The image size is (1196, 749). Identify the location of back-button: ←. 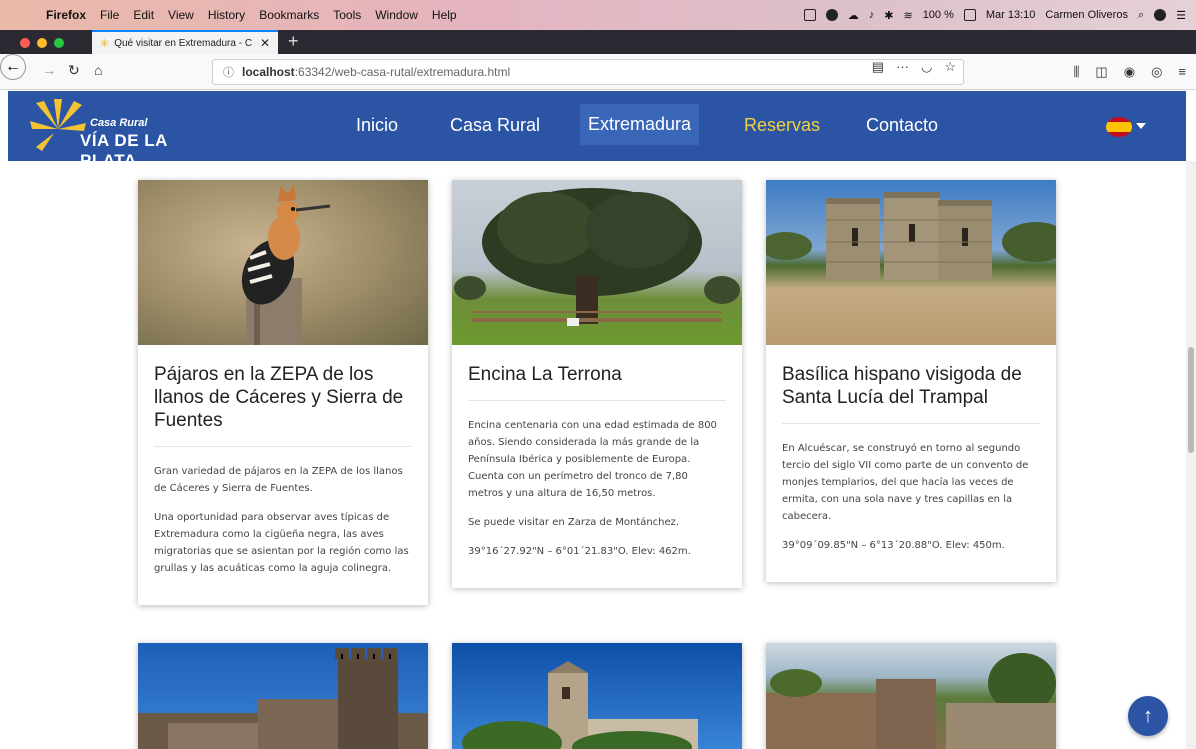
(13, 67).